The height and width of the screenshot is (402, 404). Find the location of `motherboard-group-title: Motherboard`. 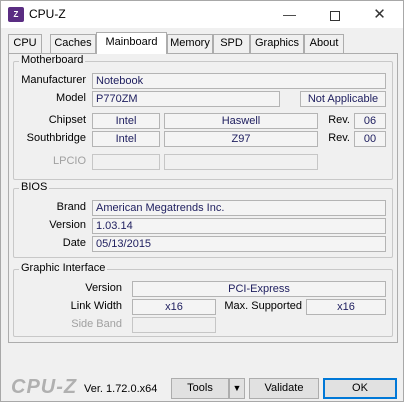

motherboard-group-title: Motherboard is located at coordinates (52, 60).